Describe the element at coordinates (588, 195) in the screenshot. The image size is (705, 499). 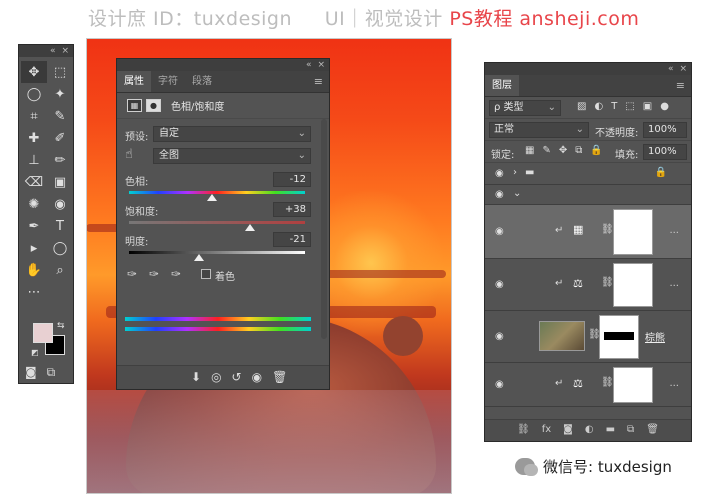
I see `layer-row-subgroup: ◉ ⌄` at that location.